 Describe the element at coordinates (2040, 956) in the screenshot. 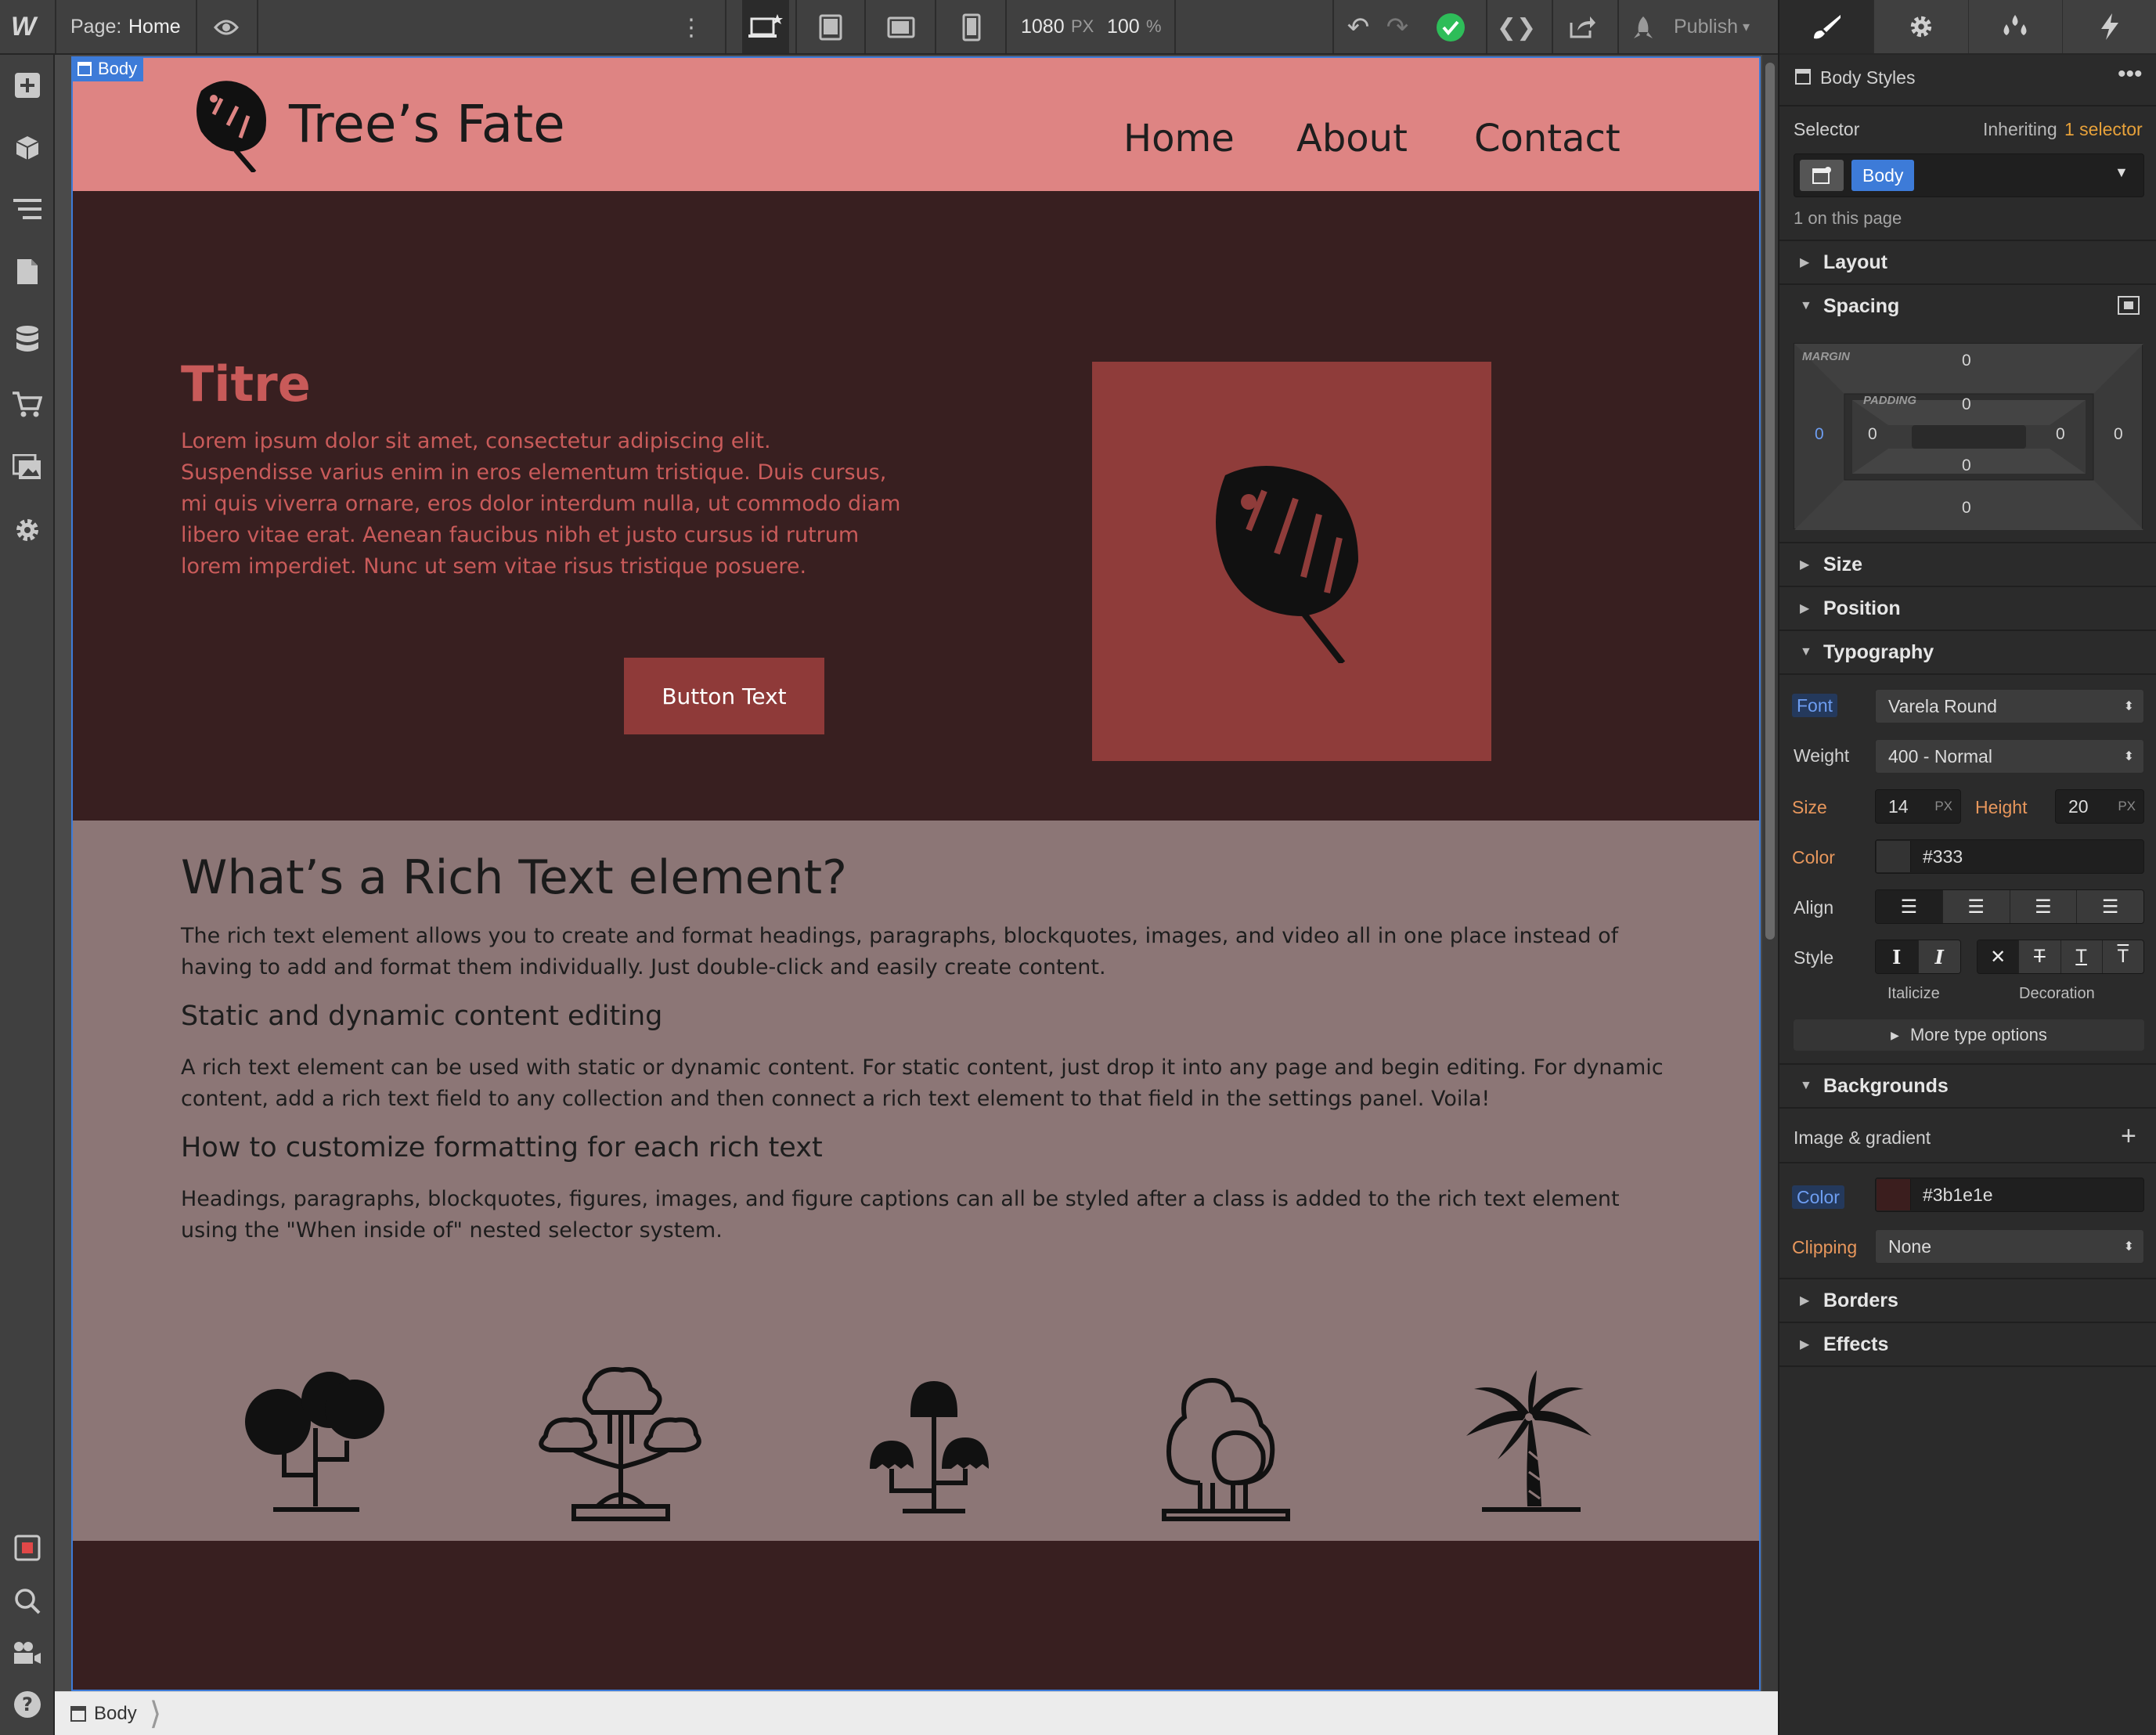

I see `strikethrough-icon: T` at that location.